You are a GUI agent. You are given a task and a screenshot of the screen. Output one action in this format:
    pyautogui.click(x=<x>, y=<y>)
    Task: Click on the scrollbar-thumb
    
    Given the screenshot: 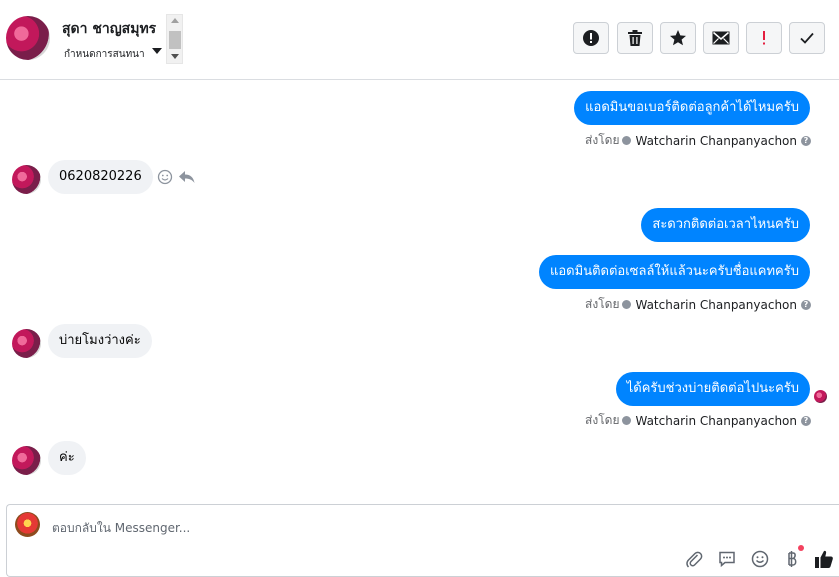 What is the action you would take?
    pyautogui.click(x=175, y=40)
    